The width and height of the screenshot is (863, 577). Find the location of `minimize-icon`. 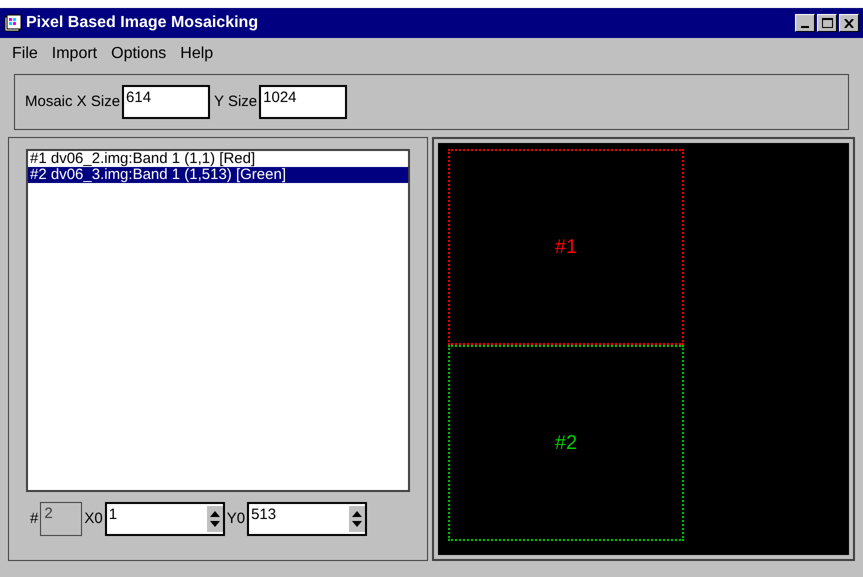

minimize-icon is located at coordinates (805, 27).